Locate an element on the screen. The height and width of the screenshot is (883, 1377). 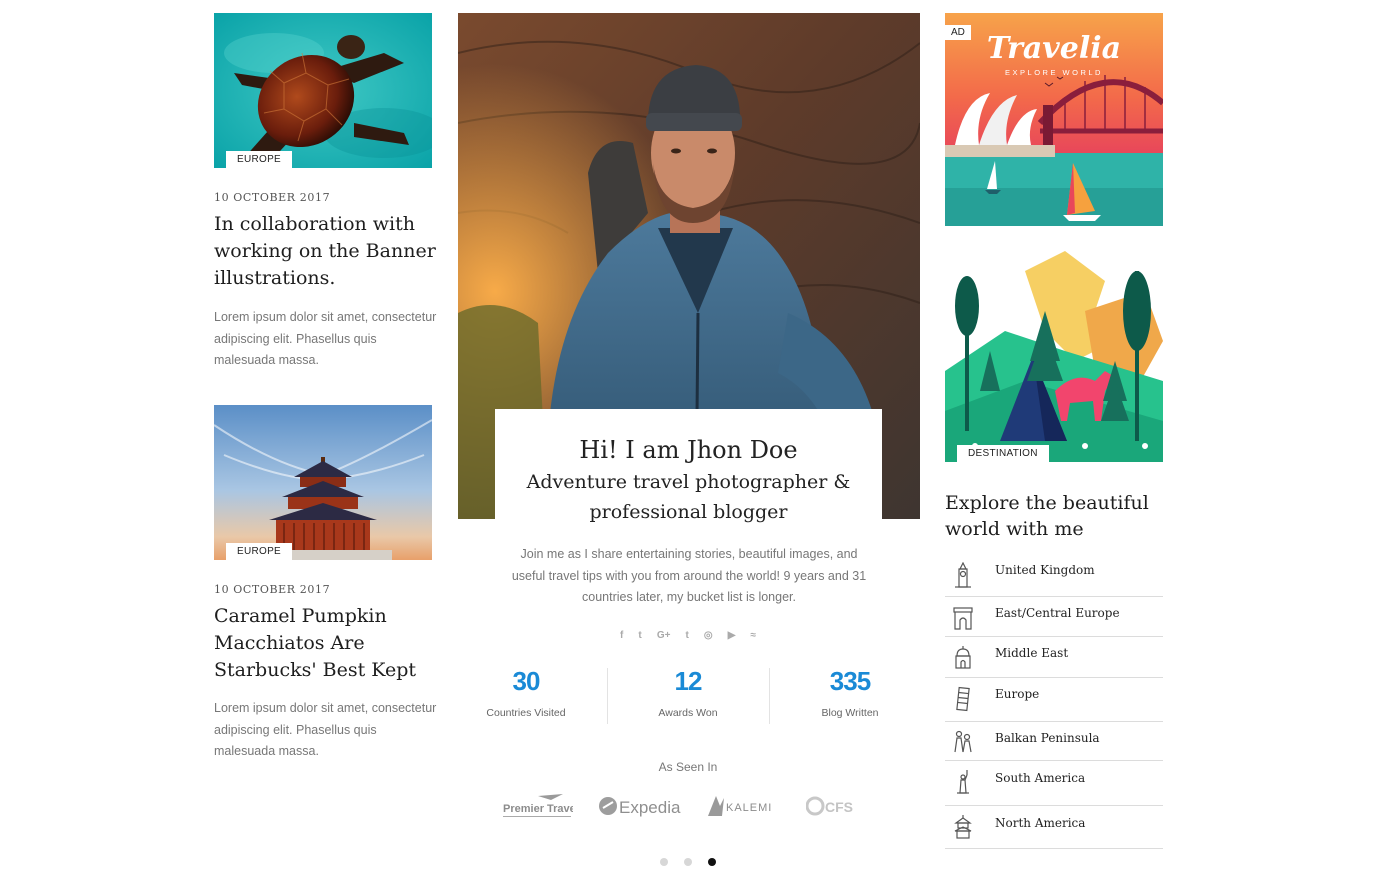
region-item: Balkan Peninsula is located at coordinates (1054, 741).